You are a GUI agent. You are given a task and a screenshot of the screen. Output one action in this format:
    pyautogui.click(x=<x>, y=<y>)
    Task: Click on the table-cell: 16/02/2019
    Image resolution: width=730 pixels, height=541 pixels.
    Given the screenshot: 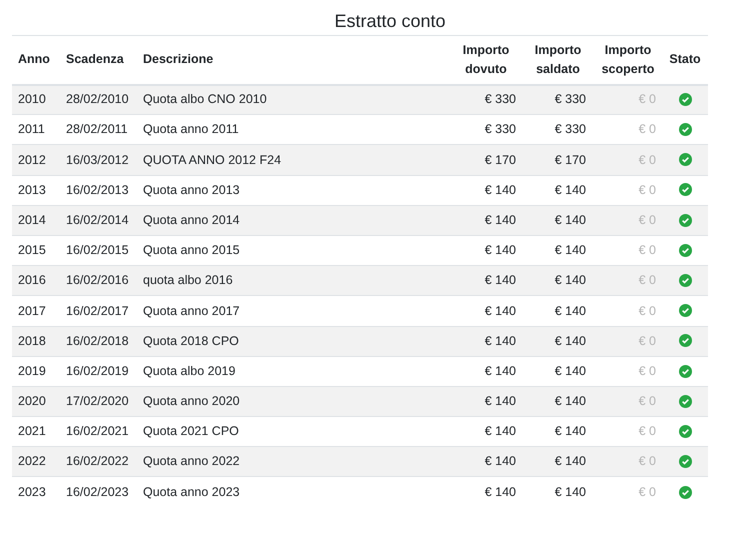 What is the action you would take?
    pyautogui.click(x=97, y=371)
    